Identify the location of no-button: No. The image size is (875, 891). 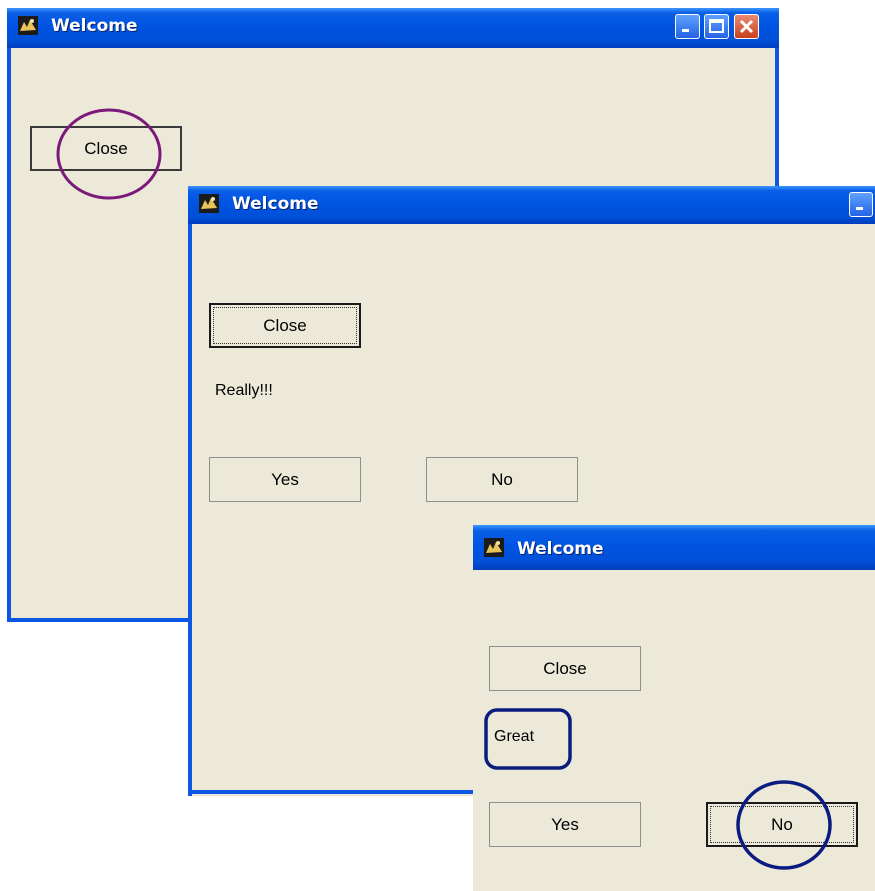
(502, 479).